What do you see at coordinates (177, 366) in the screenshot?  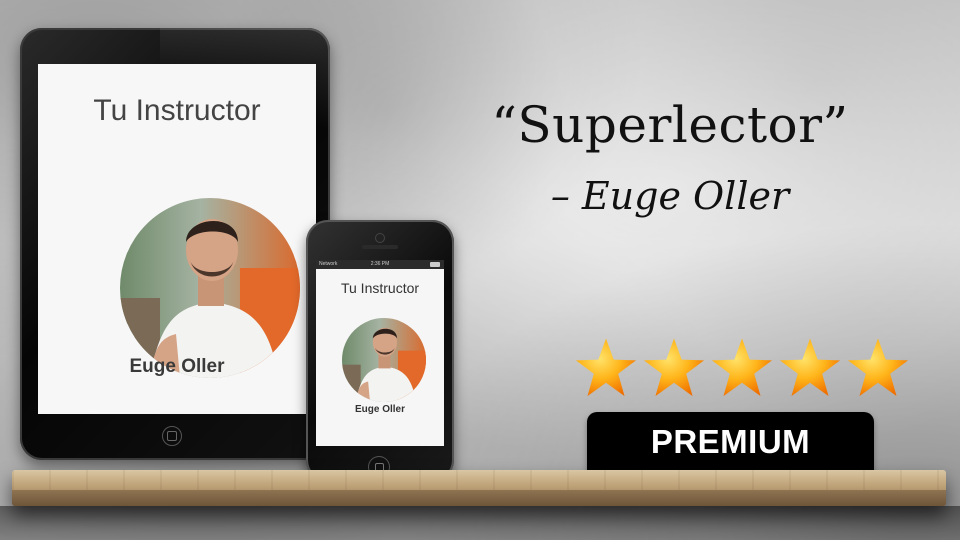 I see `tablet-instructor-name: Euge Oller` at bounding box center [177, 366].